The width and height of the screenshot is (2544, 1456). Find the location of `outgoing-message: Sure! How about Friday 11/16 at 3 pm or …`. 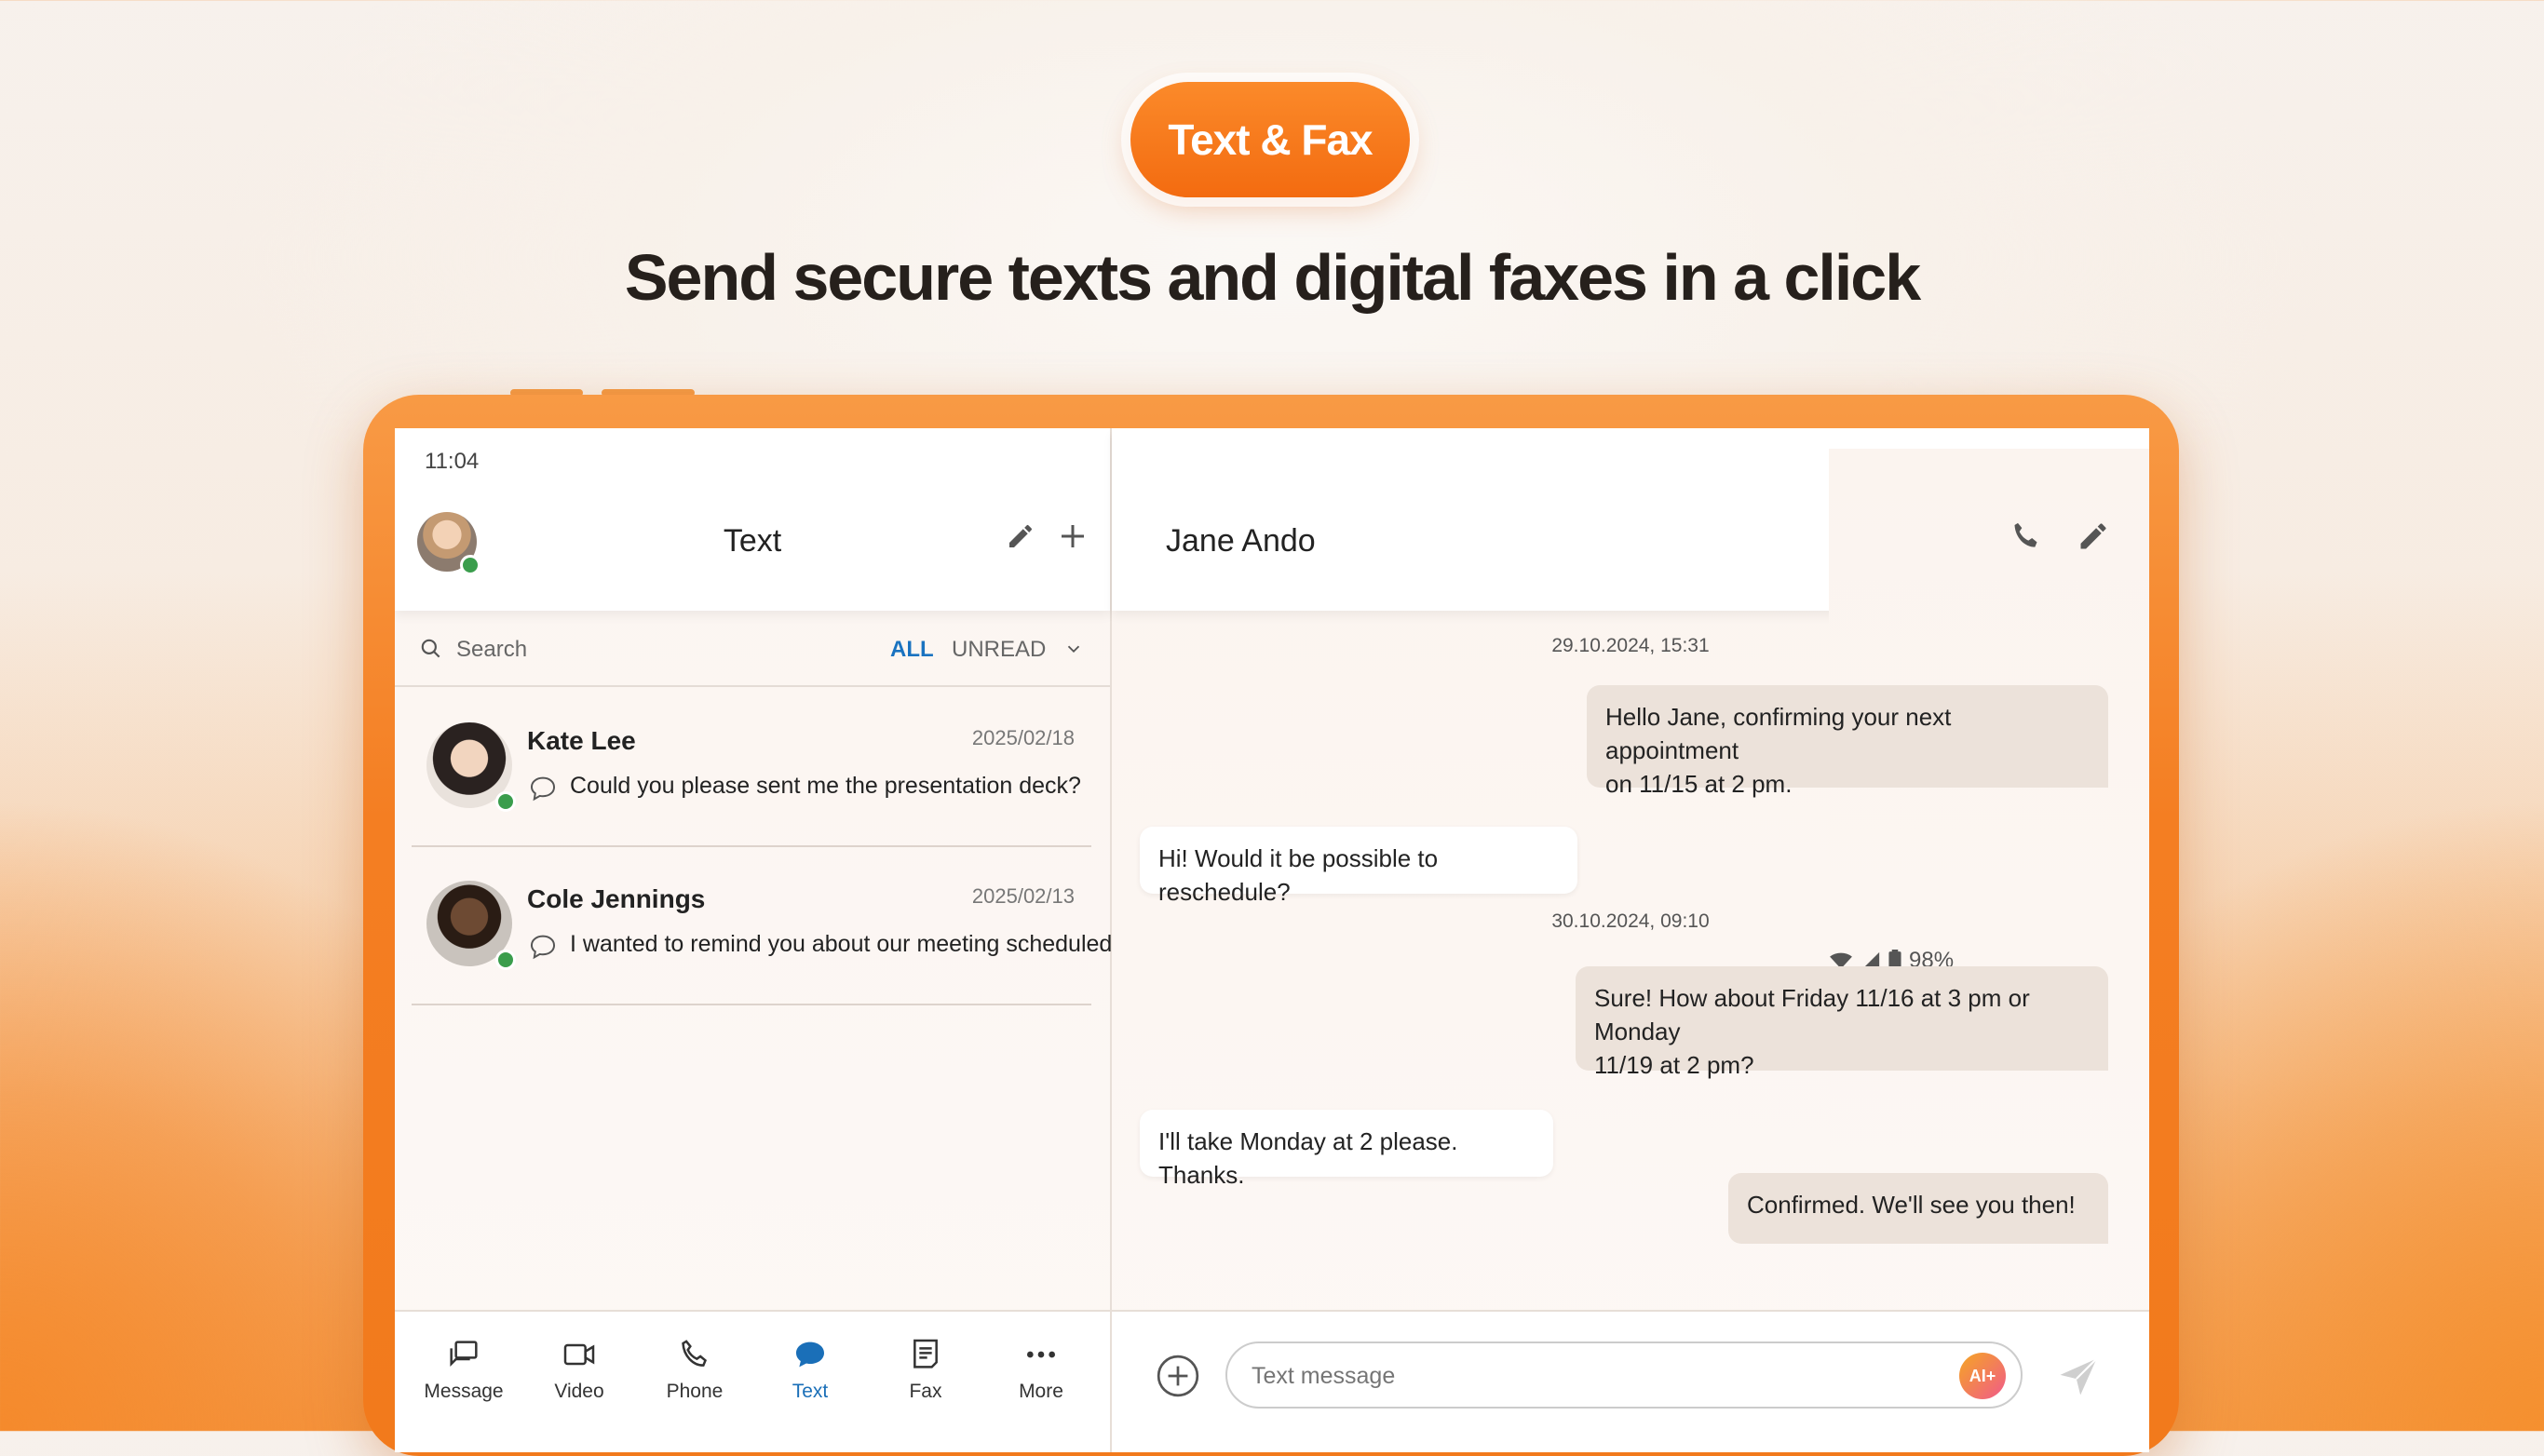

outgoing-message: Sure! How about Friday 11/16 at 3 pm or … is located at coordinates (1842, 1022).